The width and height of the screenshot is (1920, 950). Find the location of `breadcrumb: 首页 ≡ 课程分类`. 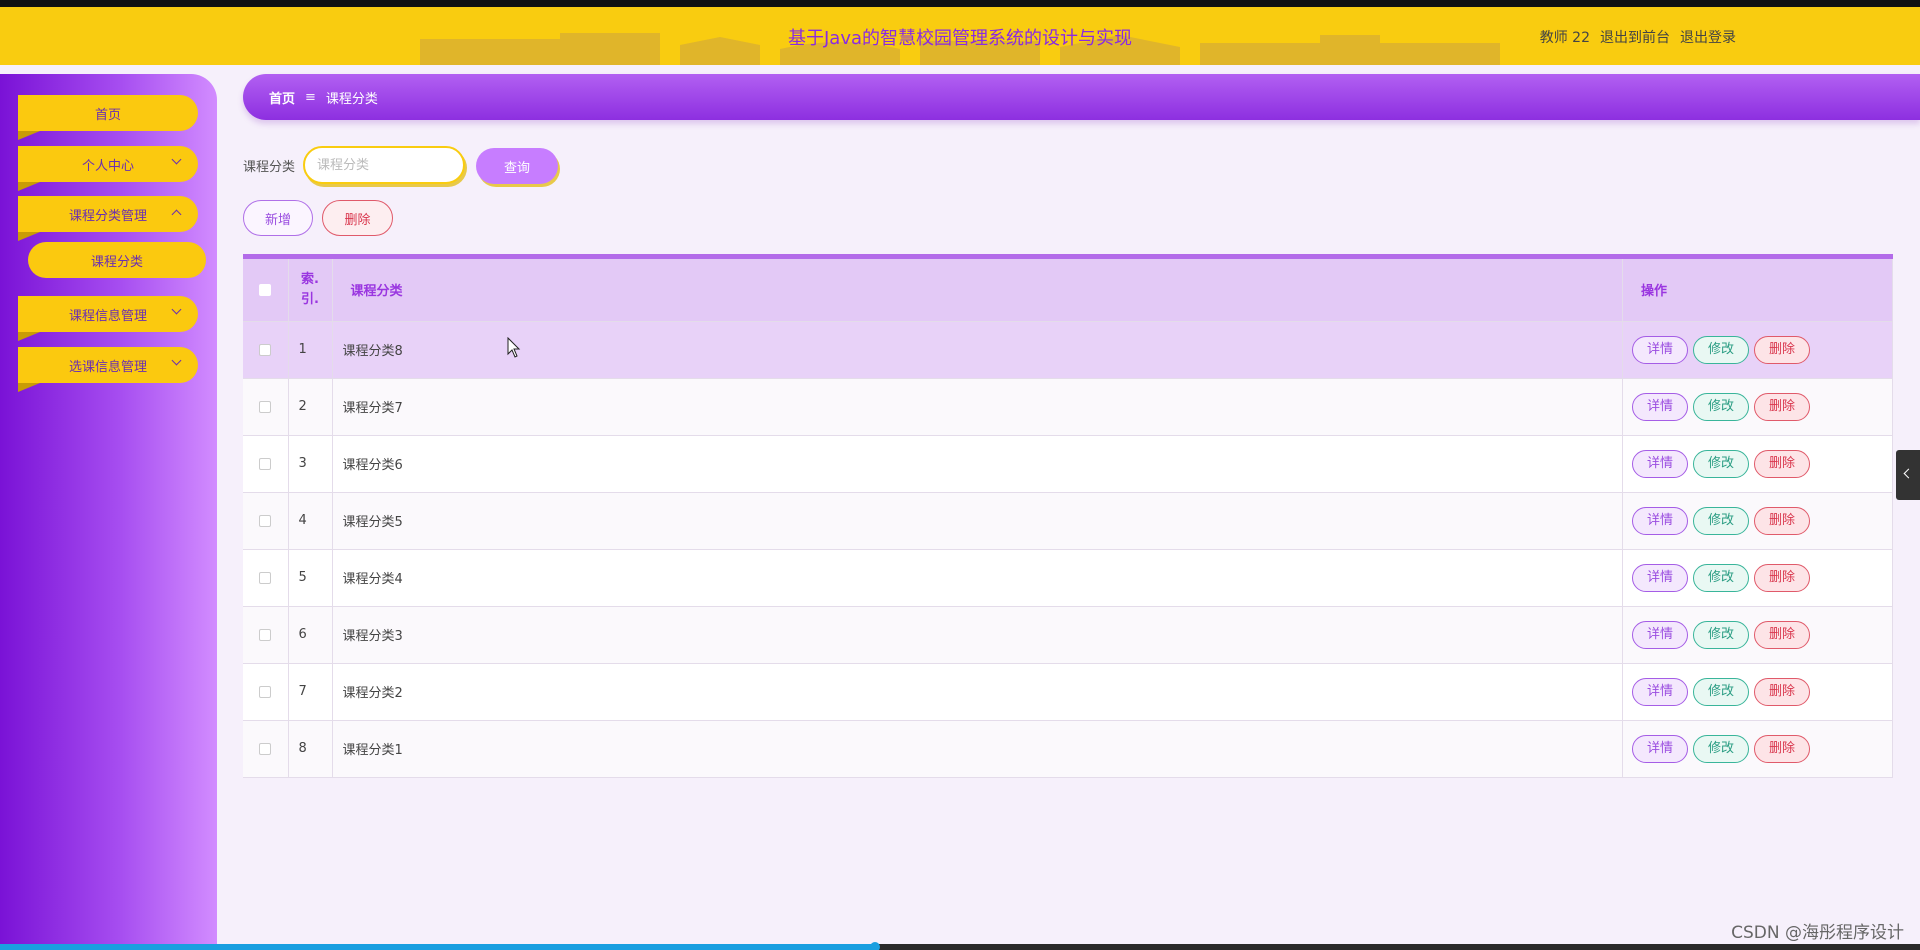

breadcrumb: 首页 ≡ 课程分类 is located at coordinates (1081, 97).